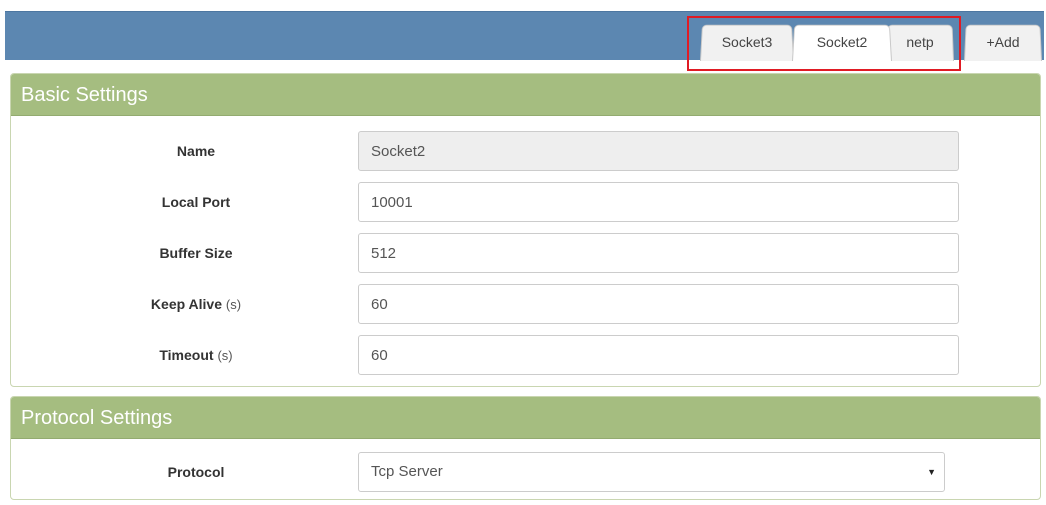 The width and height of the screenshot is (1046, 505). What do you see at coordinates (658, 253) in the screenshot?
I see `buffer-size-field` at bounding box center [658, 253].